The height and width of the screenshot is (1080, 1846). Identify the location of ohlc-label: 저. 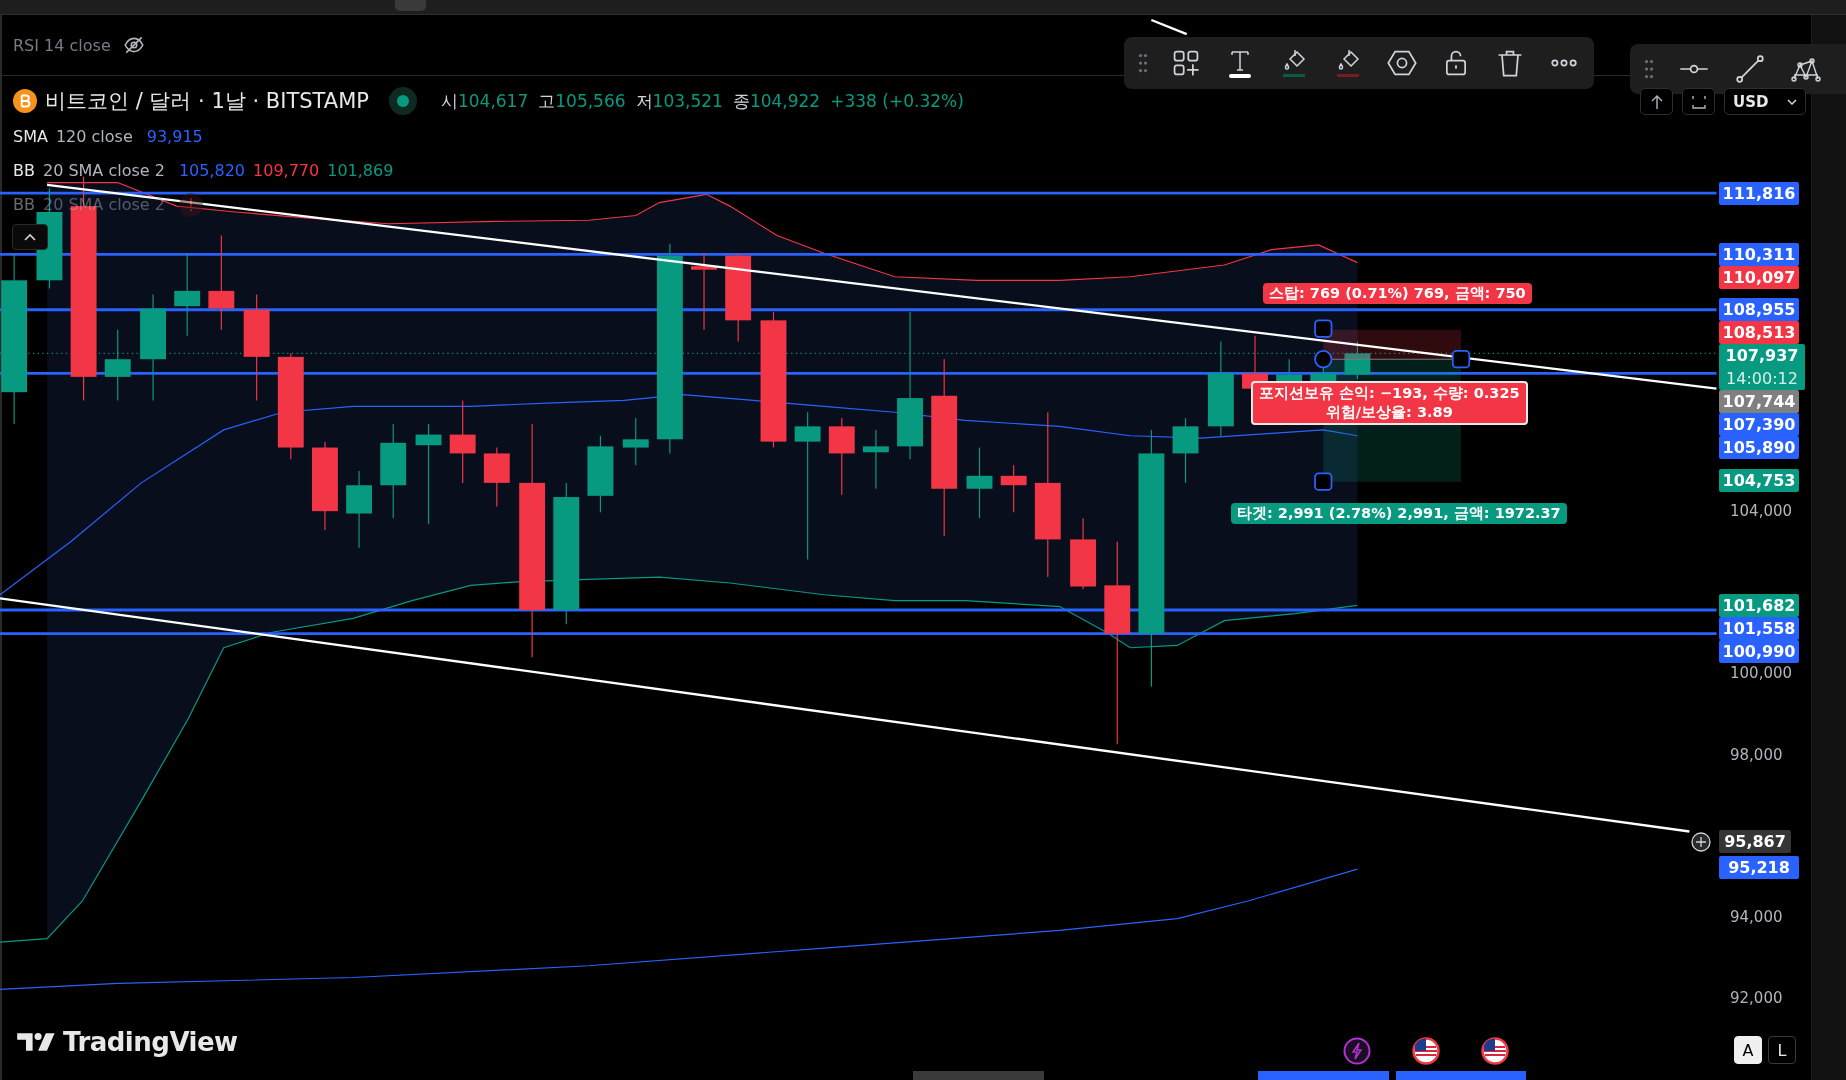
(644, 101).